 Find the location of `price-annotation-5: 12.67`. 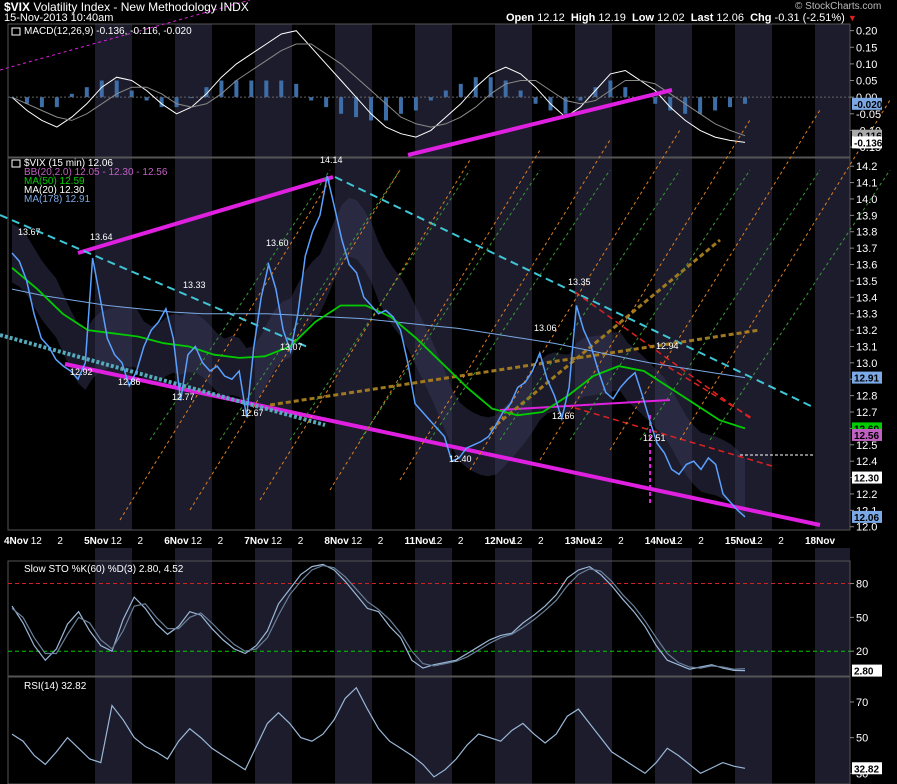

price-annotation-5: 12.67 is located at coordinates (252, 413).